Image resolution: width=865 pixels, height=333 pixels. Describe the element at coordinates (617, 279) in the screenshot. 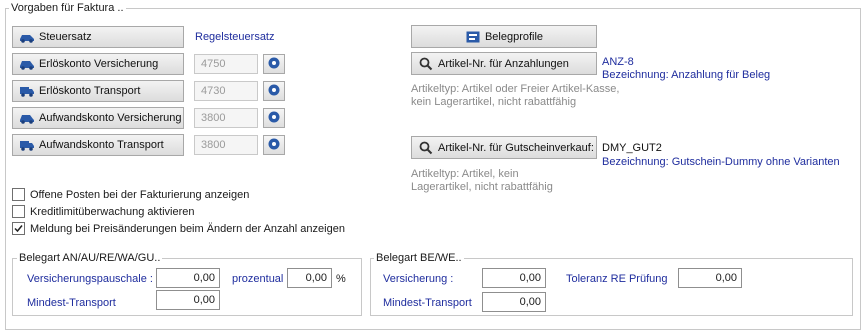

I see `toleranz-re-label: Toleranz RE Prüfung` at that location.